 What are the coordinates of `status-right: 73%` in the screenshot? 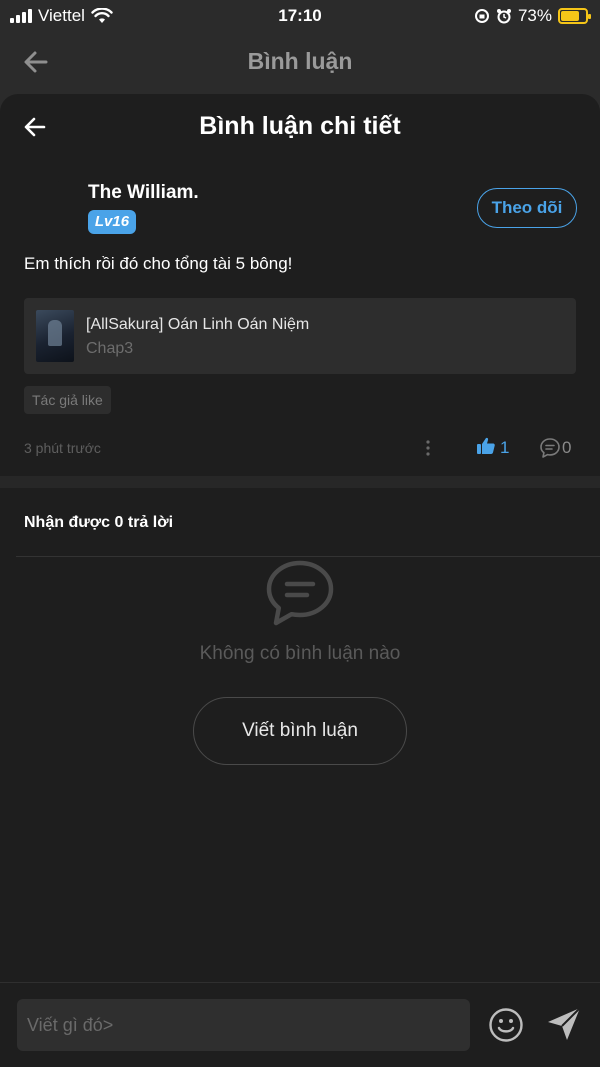 It's located at (532, 16).